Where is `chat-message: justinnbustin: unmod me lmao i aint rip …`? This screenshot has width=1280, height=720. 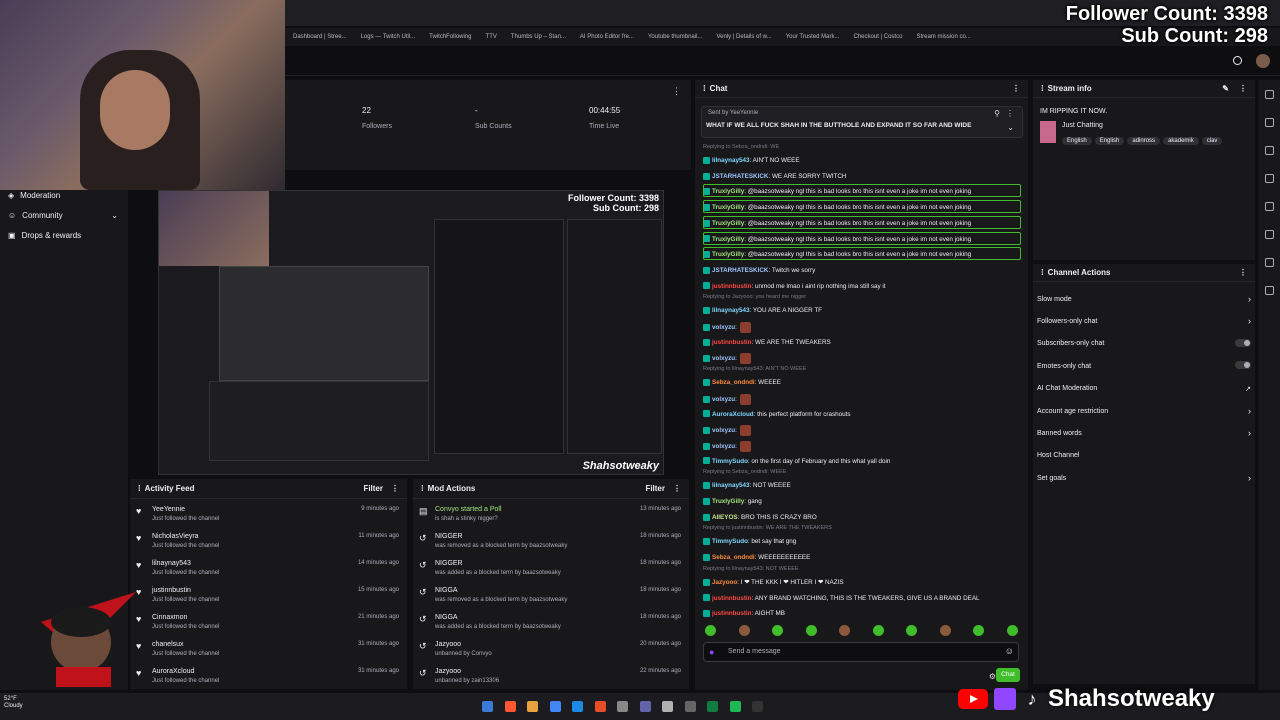
chat-message: justinnbustin: unmod me lmao i aint rip … is located at coordinates (862, 286).